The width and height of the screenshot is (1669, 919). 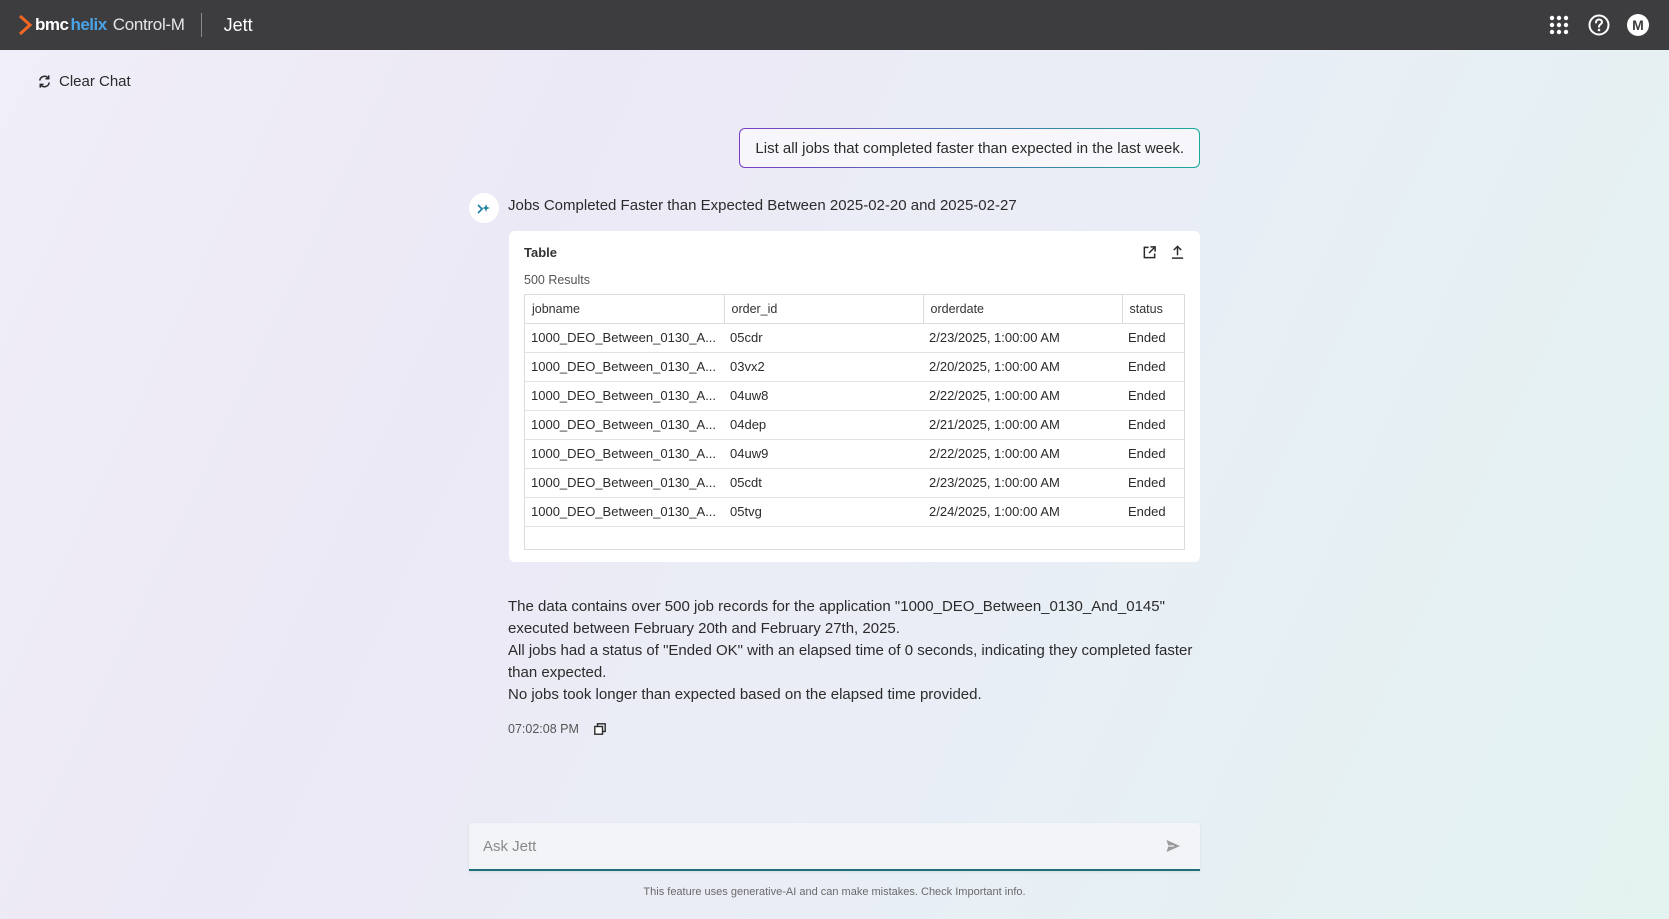 I want to click on refresh-icon, so click(x=44, y=81).